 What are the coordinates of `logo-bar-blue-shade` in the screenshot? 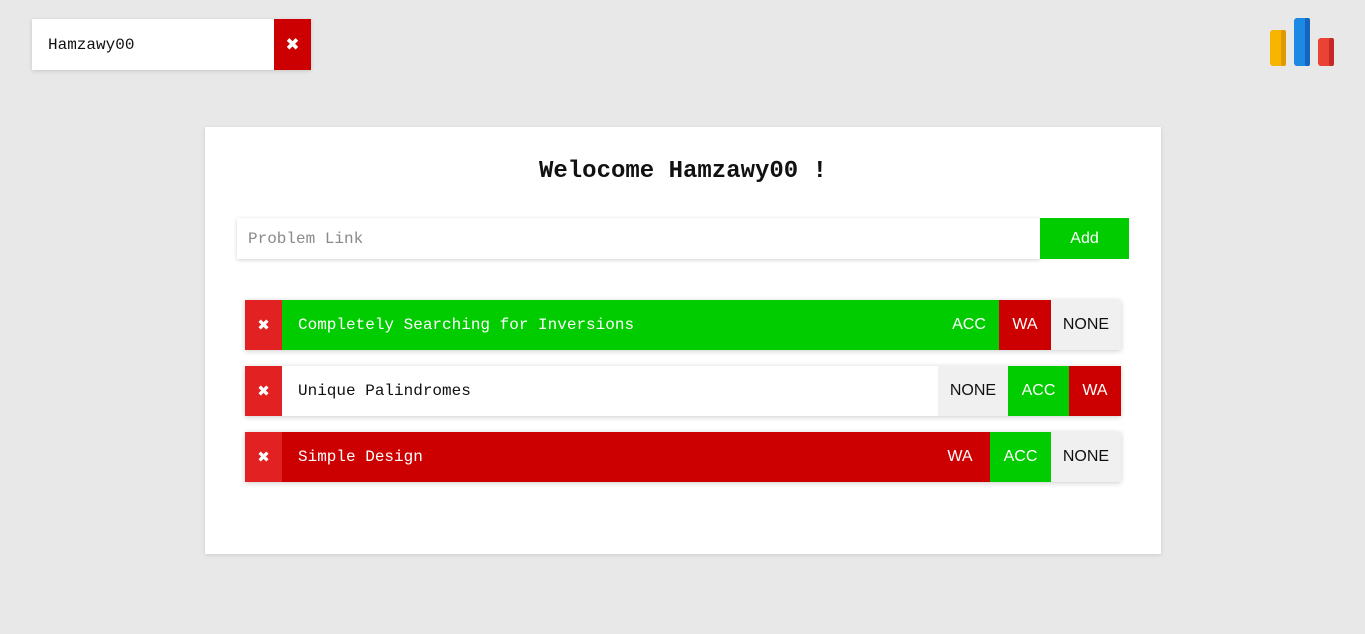 It's located at (1307, 42).